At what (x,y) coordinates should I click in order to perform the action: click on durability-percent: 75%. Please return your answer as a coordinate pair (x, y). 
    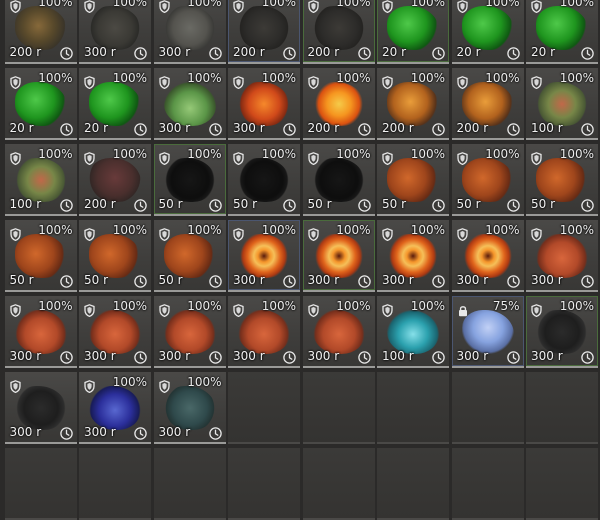
    Looking at the image, I should click on (506, 306).